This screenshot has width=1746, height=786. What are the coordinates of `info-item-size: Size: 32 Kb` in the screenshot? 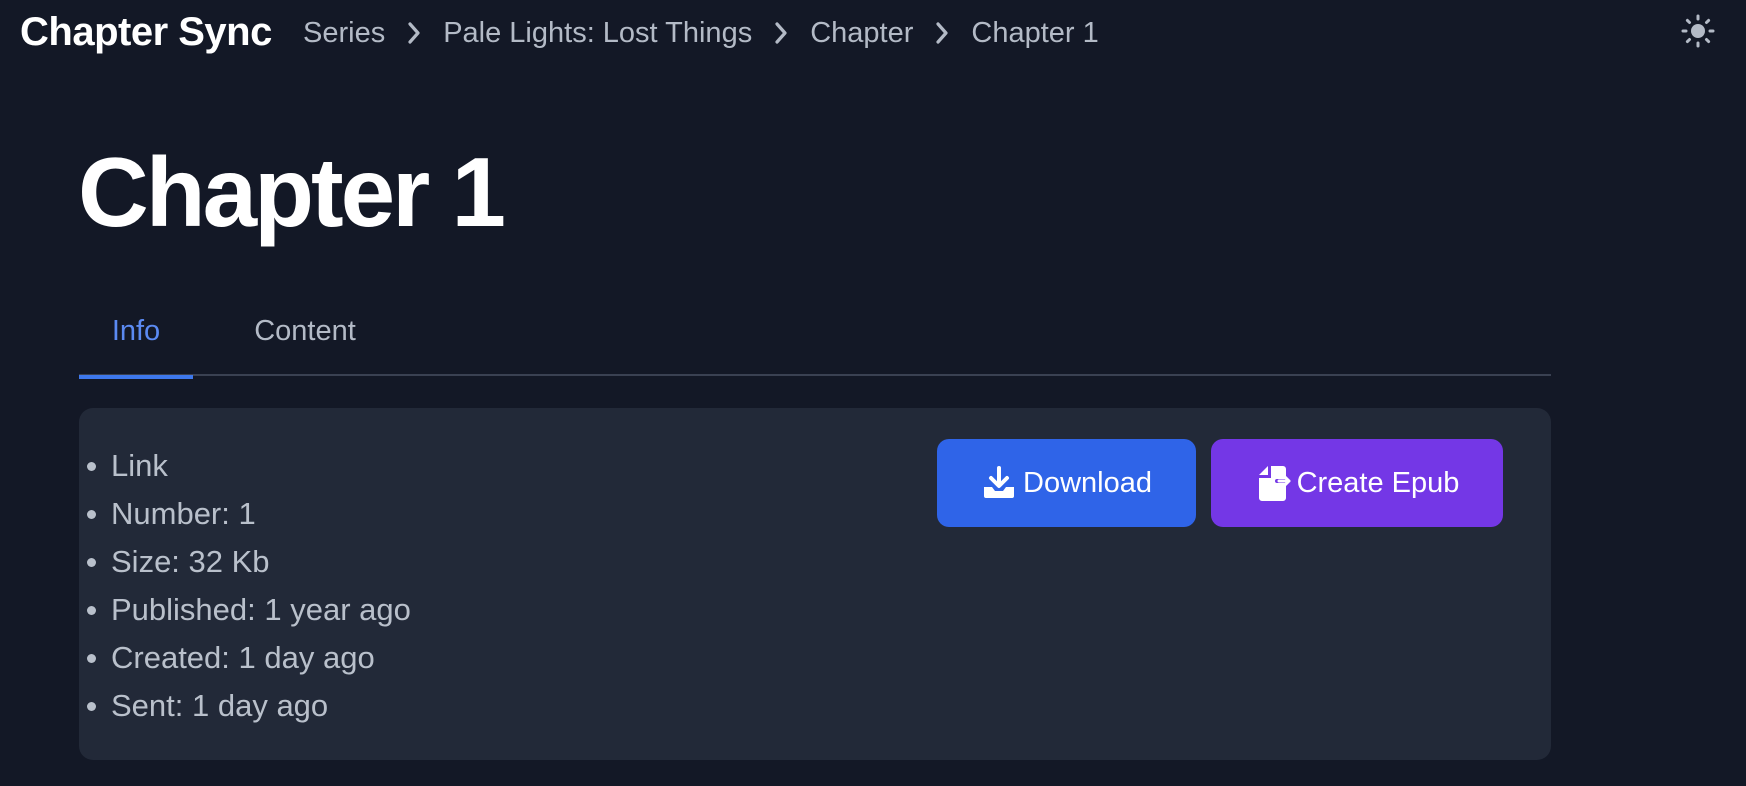 It's located at (249, 562).